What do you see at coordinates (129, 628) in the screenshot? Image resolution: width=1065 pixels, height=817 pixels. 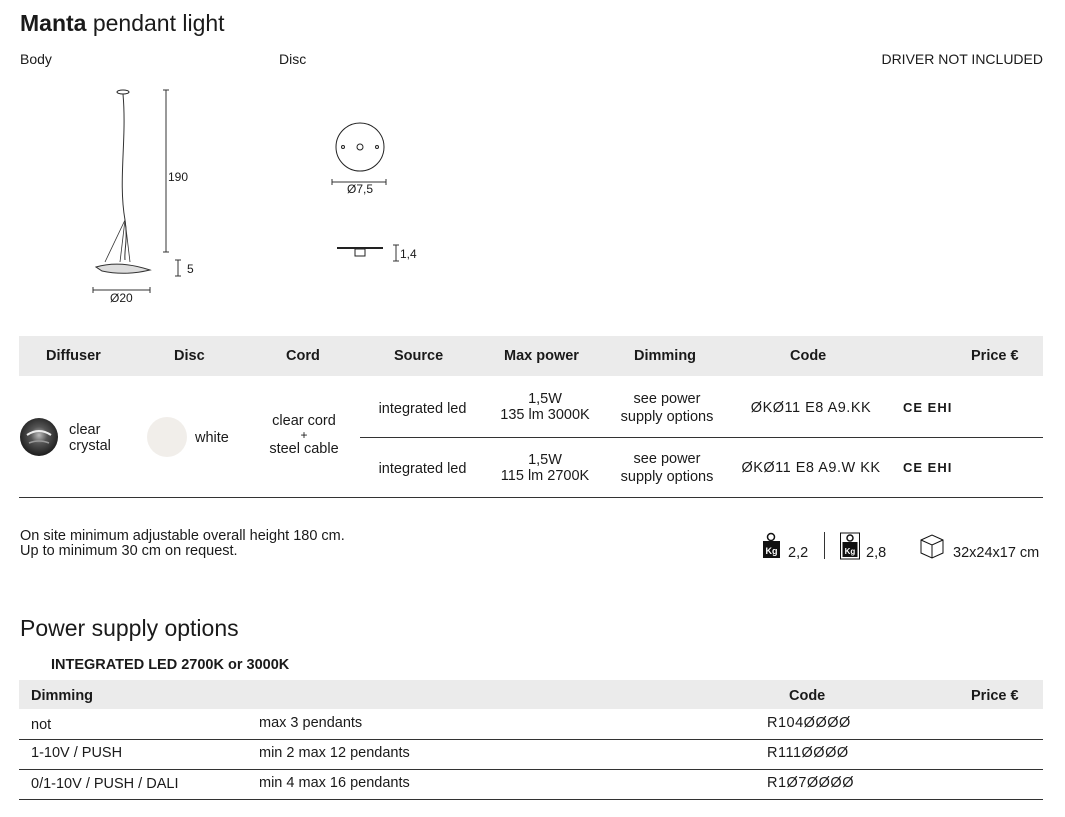 I see `power-supply-title: Power supply options` at bounding box center [129, 628].